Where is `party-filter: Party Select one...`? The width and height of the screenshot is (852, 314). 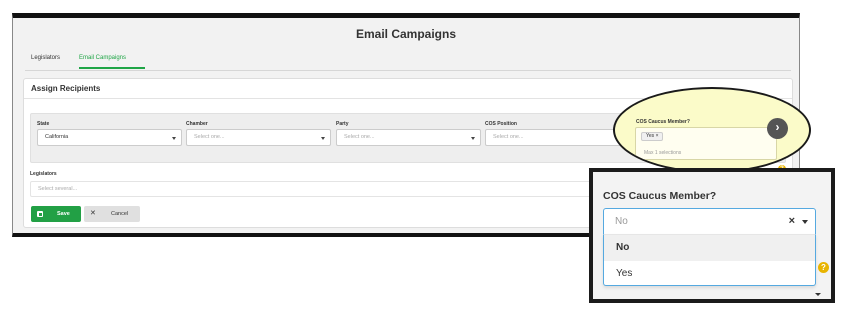
party-filter: Party Select one... is located at coordinates (408, 133).